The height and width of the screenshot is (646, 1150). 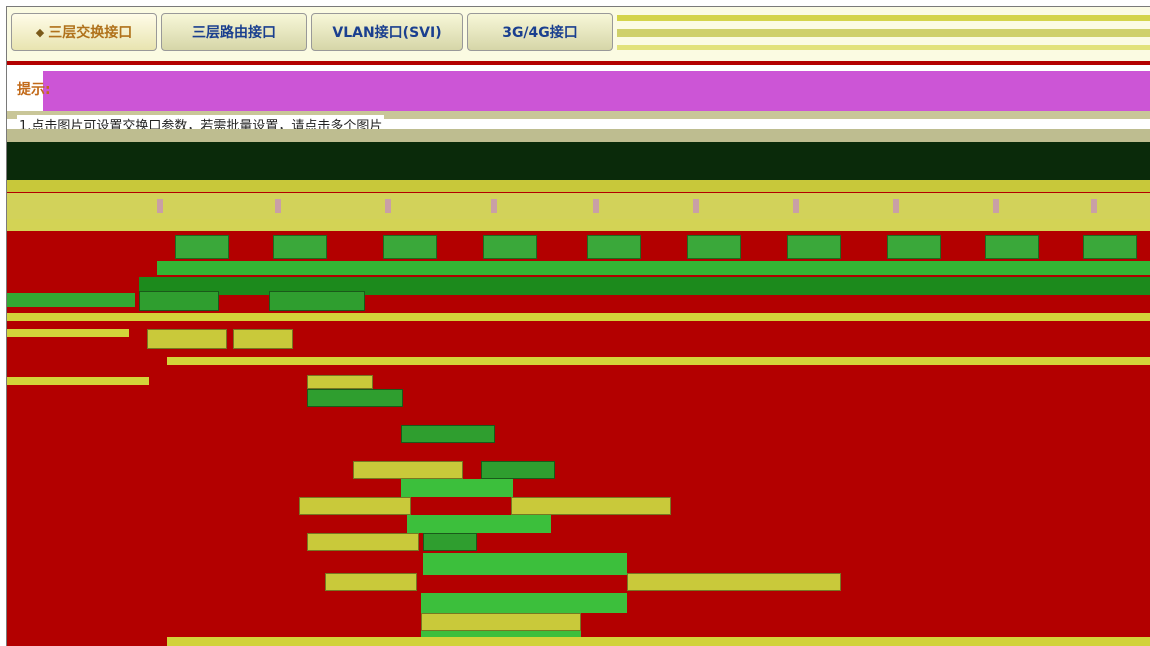 What do you see at coordinates (90, 33) in the screenshot?
I see `tab-label: 三层交换接口` at bounding box center [90, 33].